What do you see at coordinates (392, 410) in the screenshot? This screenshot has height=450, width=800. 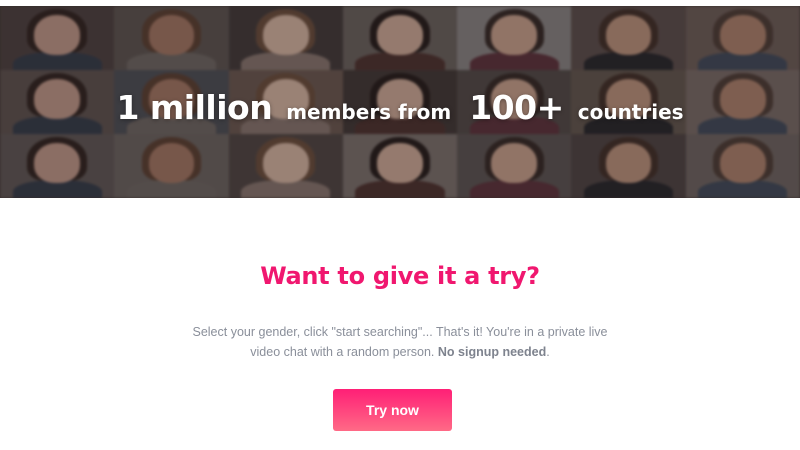 I see `try-now-button: Try now` at bounding box center [392, 410].